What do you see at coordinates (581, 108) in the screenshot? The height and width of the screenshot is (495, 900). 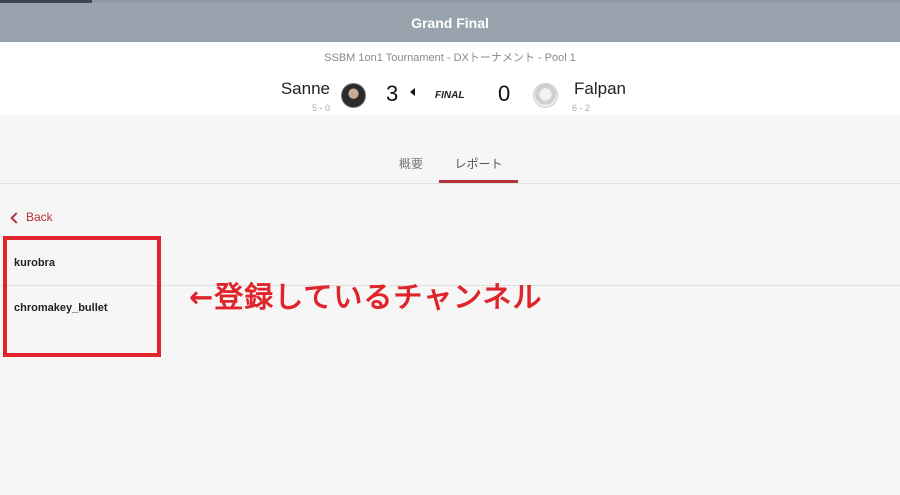 I see `player2-record: 6 - 2` at bounding box center [581, 108].